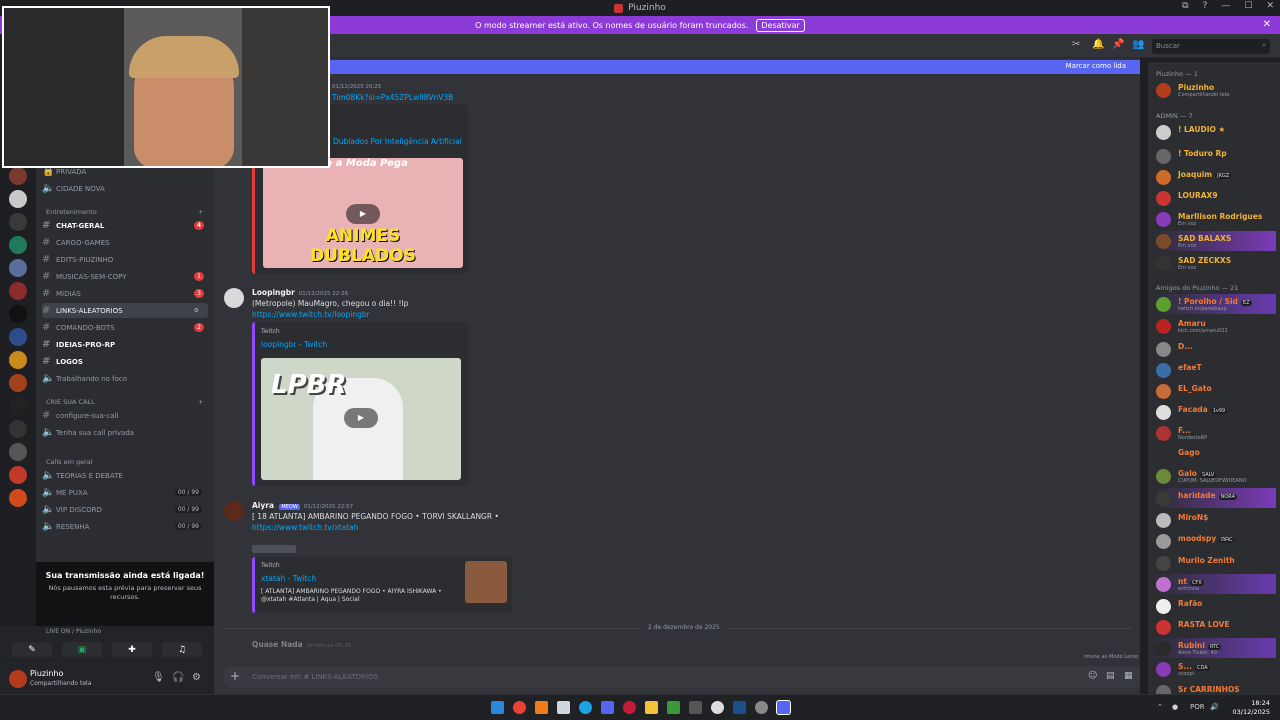 Image resolution: width=1280 pixels, height=720 pixels. I want to click on settings-icon: ⚙, so click(196, 310).